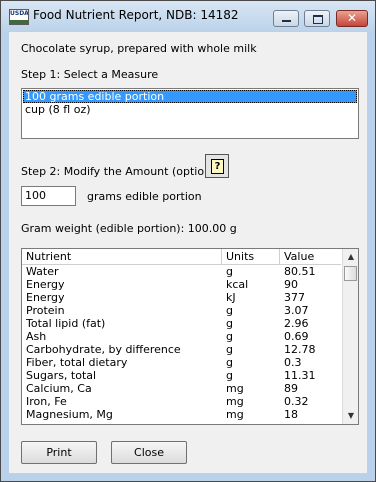  Describe the element at coordinates (42, 271) in the screenshot. I see `nutrient-name-cell: Water` at that location.